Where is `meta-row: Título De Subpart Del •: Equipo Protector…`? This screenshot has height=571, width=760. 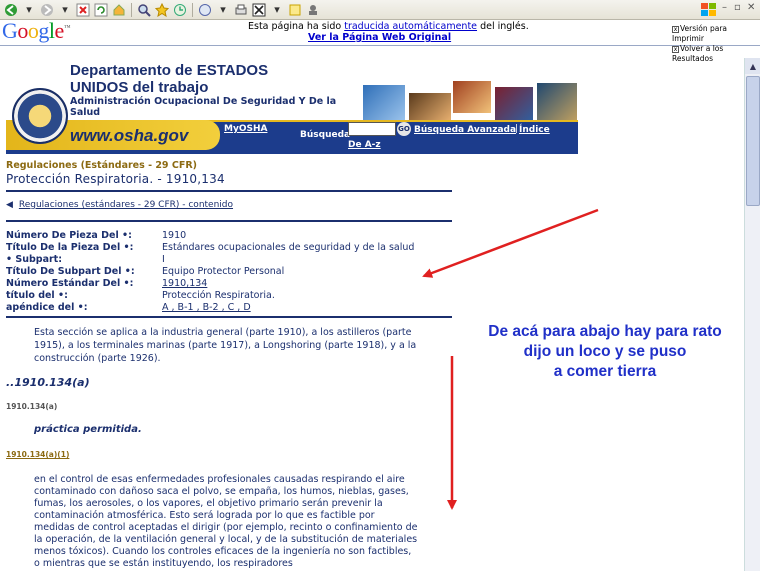 meta-row: Título De Subpart Del •: Equipo Protector… is located at coordinates (145, 271).